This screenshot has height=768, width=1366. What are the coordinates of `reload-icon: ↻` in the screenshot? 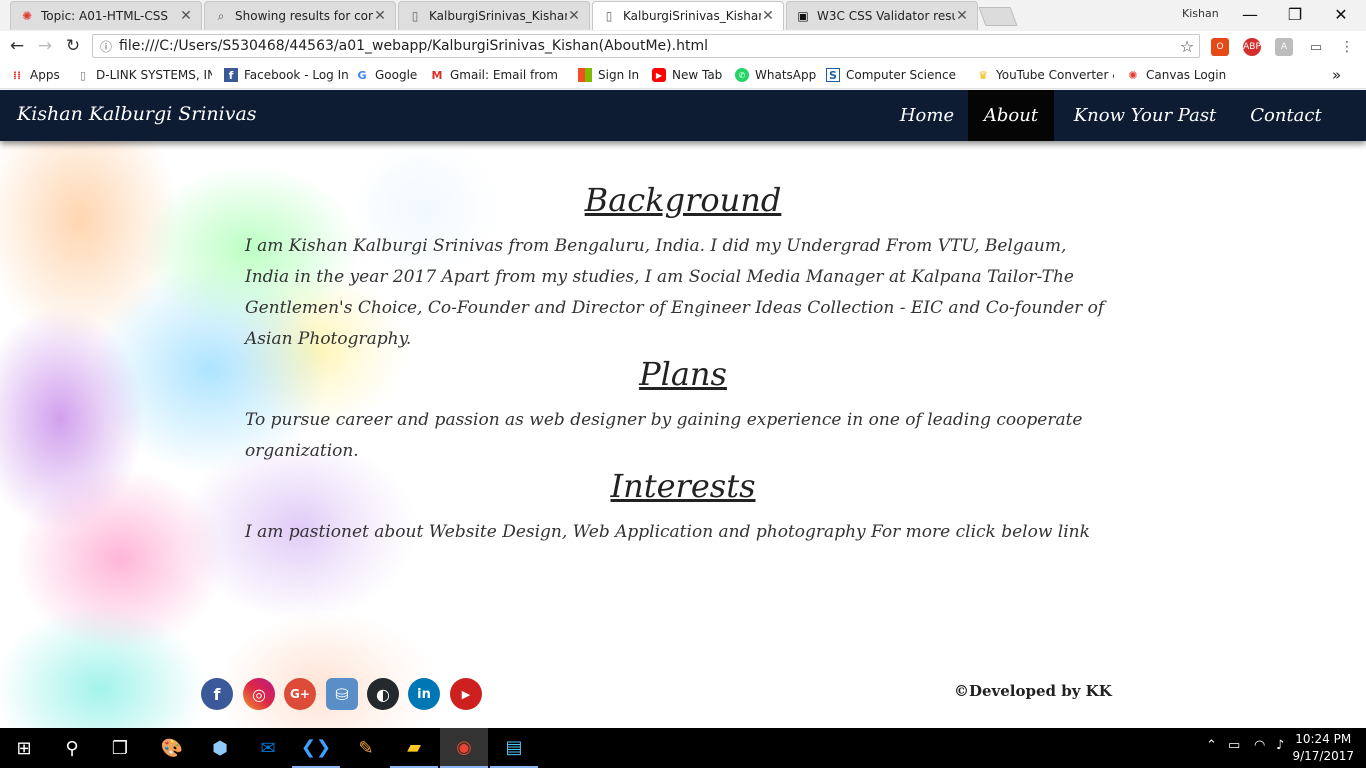 It's located at (73, 46).